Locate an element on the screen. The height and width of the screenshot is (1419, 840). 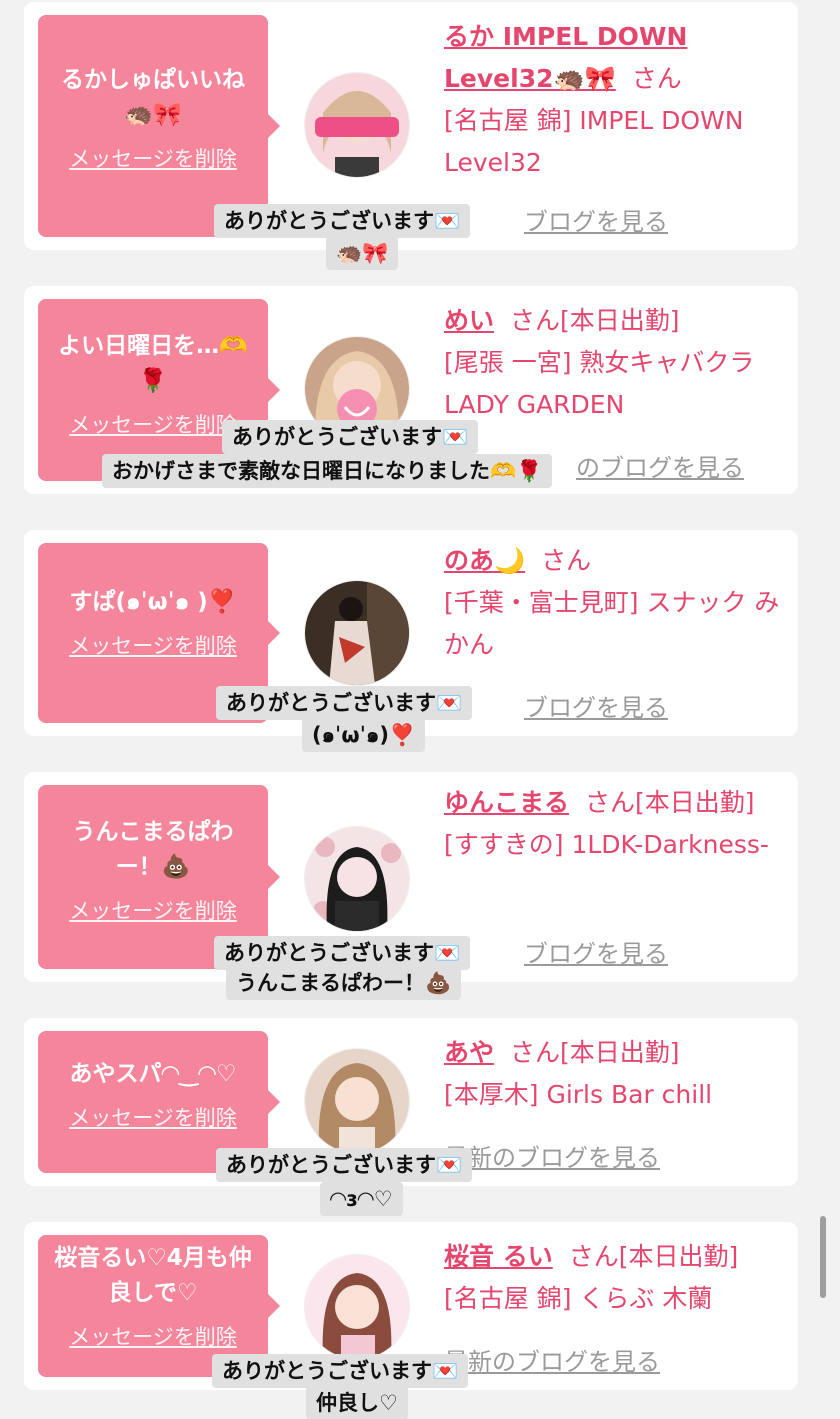
reply-text-line: (๑ˈωˈ๑)❣️ is located at coordinates (364, 735).